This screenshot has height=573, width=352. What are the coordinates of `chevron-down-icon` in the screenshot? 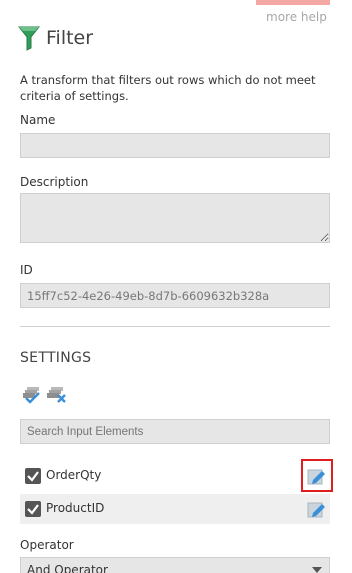 It's located at (317, 570).